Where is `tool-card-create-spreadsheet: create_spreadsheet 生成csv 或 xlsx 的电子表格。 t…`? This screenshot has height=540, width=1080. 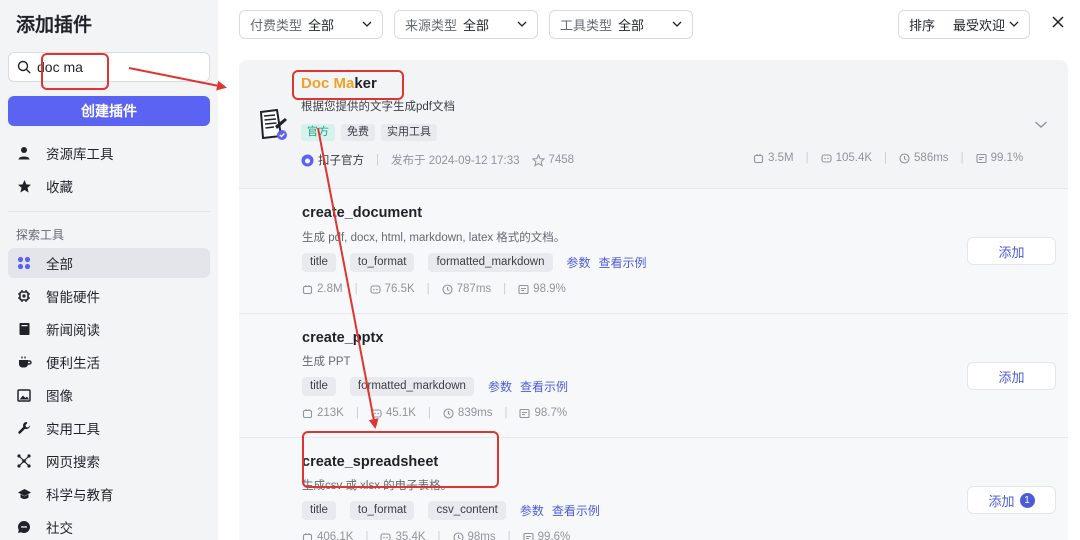
tool-card-create-spreadsheet: create_spreadsheet 生成csv 或 xlsx 的电子表格。 t… is located at coordinates (653, 488).